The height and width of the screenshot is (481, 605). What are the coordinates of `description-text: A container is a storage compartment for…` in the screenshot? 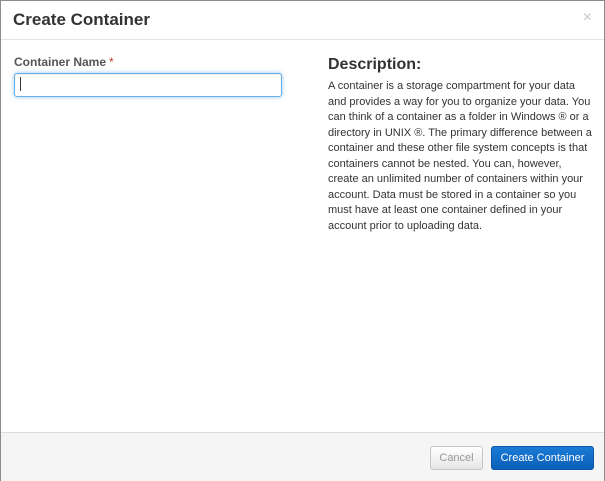 It's located at (460, 156).